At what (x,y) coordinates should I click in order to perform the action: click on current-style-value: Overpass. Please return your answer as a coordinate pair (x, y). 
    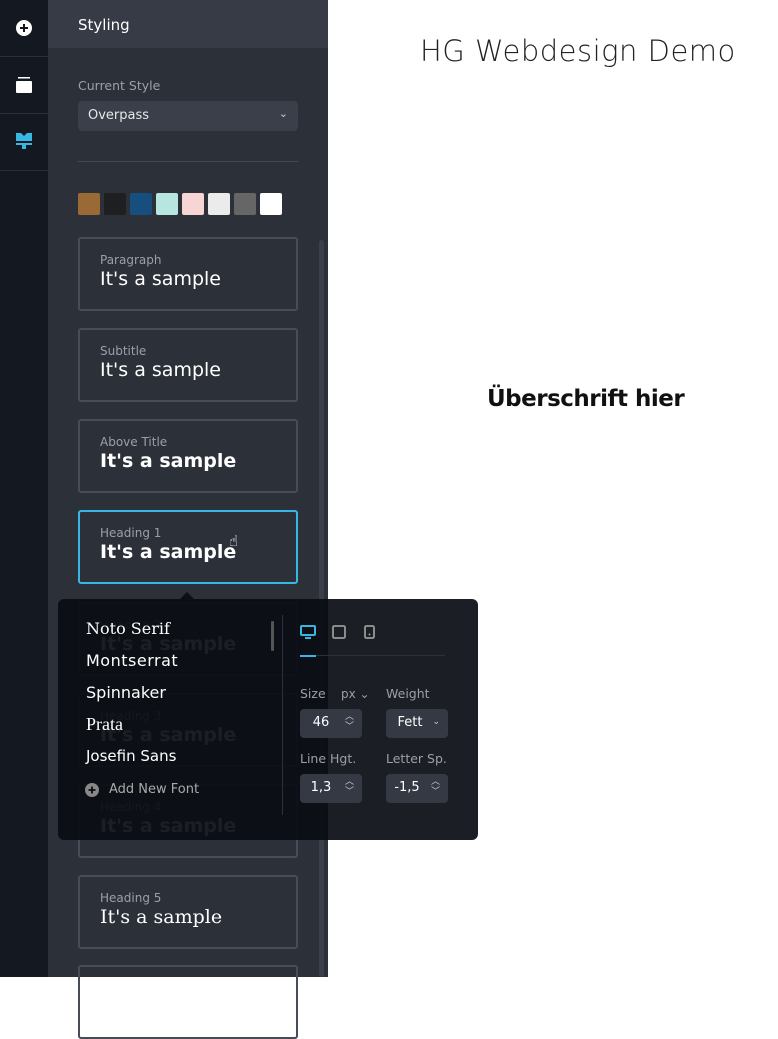
    Looking at the image, I should click on (119, 115).